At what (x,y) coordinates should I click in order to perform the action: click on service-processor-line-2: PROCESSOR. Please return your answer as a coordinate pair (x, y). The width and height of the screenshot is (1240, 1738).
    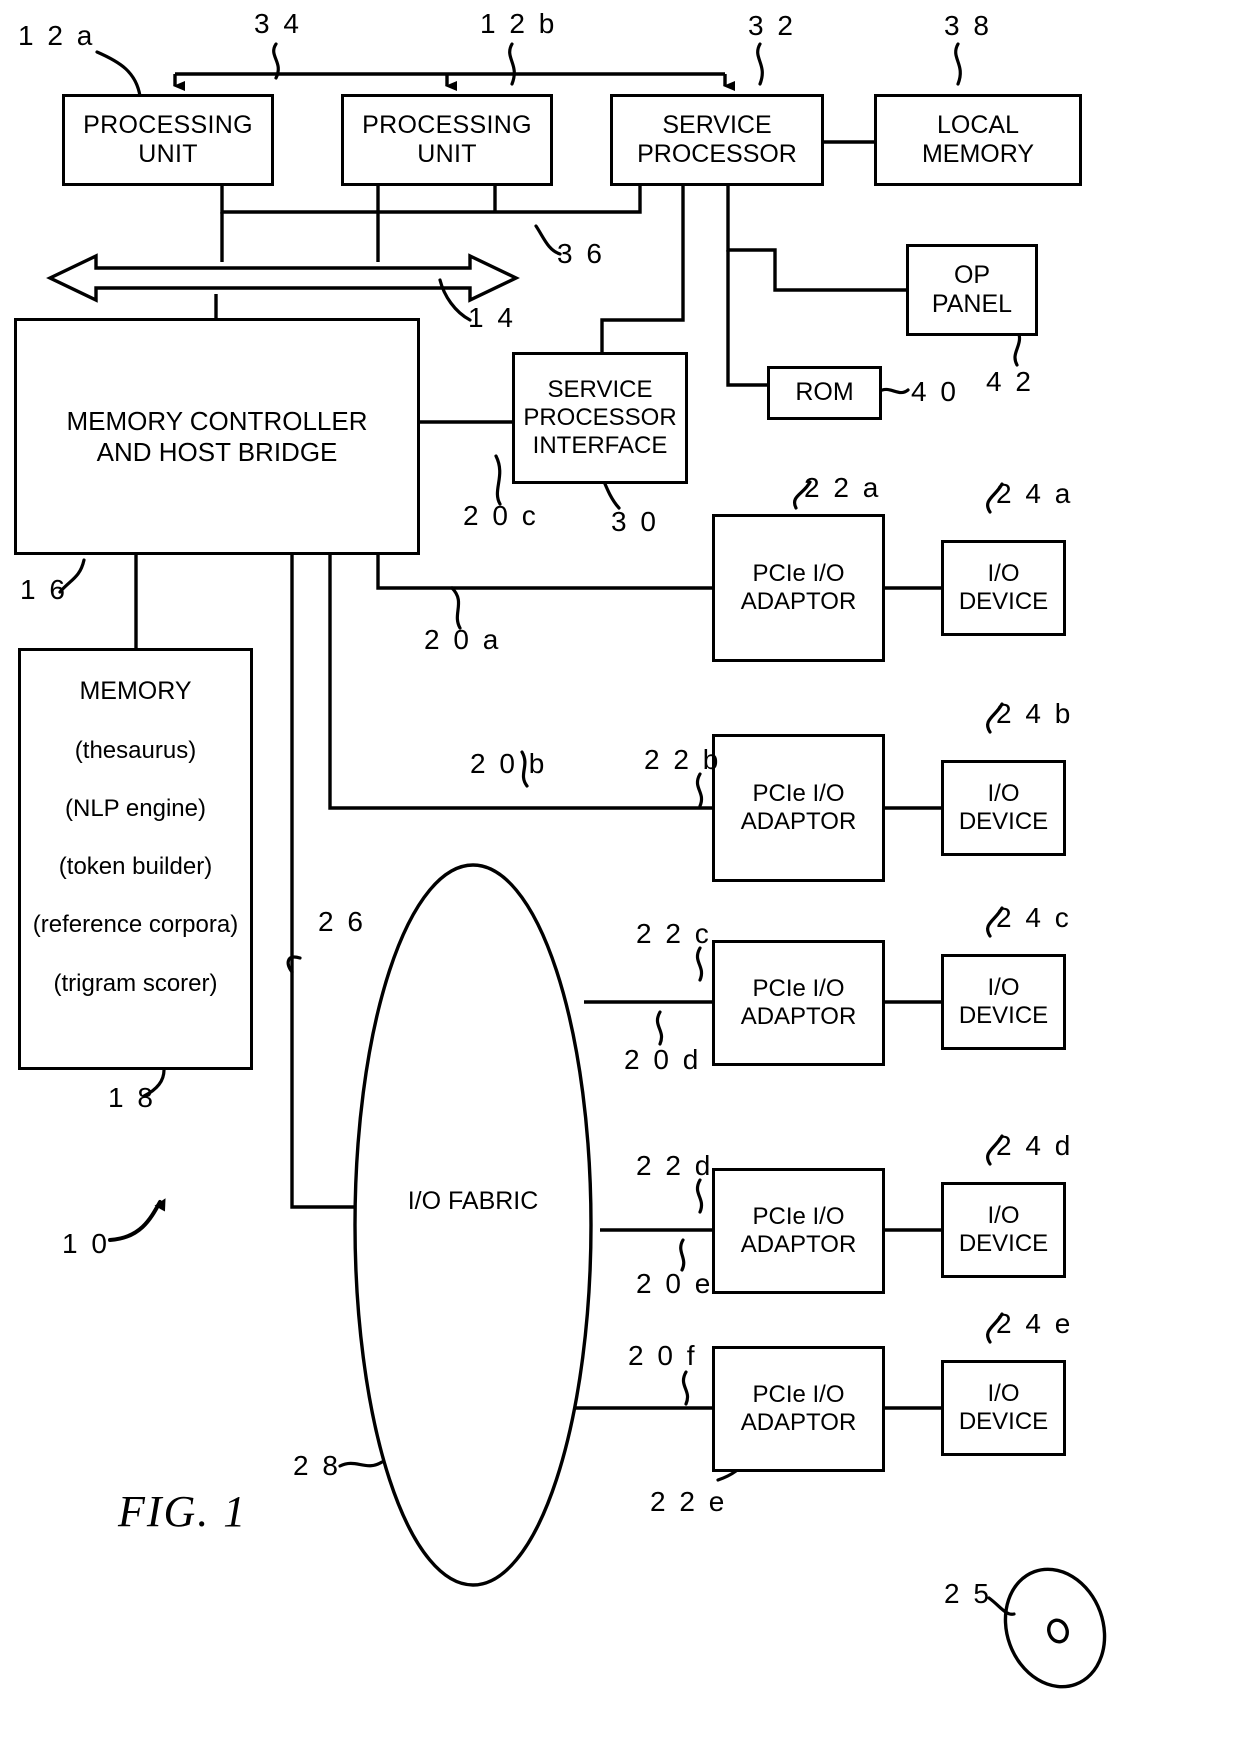
    Looking at the image, I should click on (717, 154).